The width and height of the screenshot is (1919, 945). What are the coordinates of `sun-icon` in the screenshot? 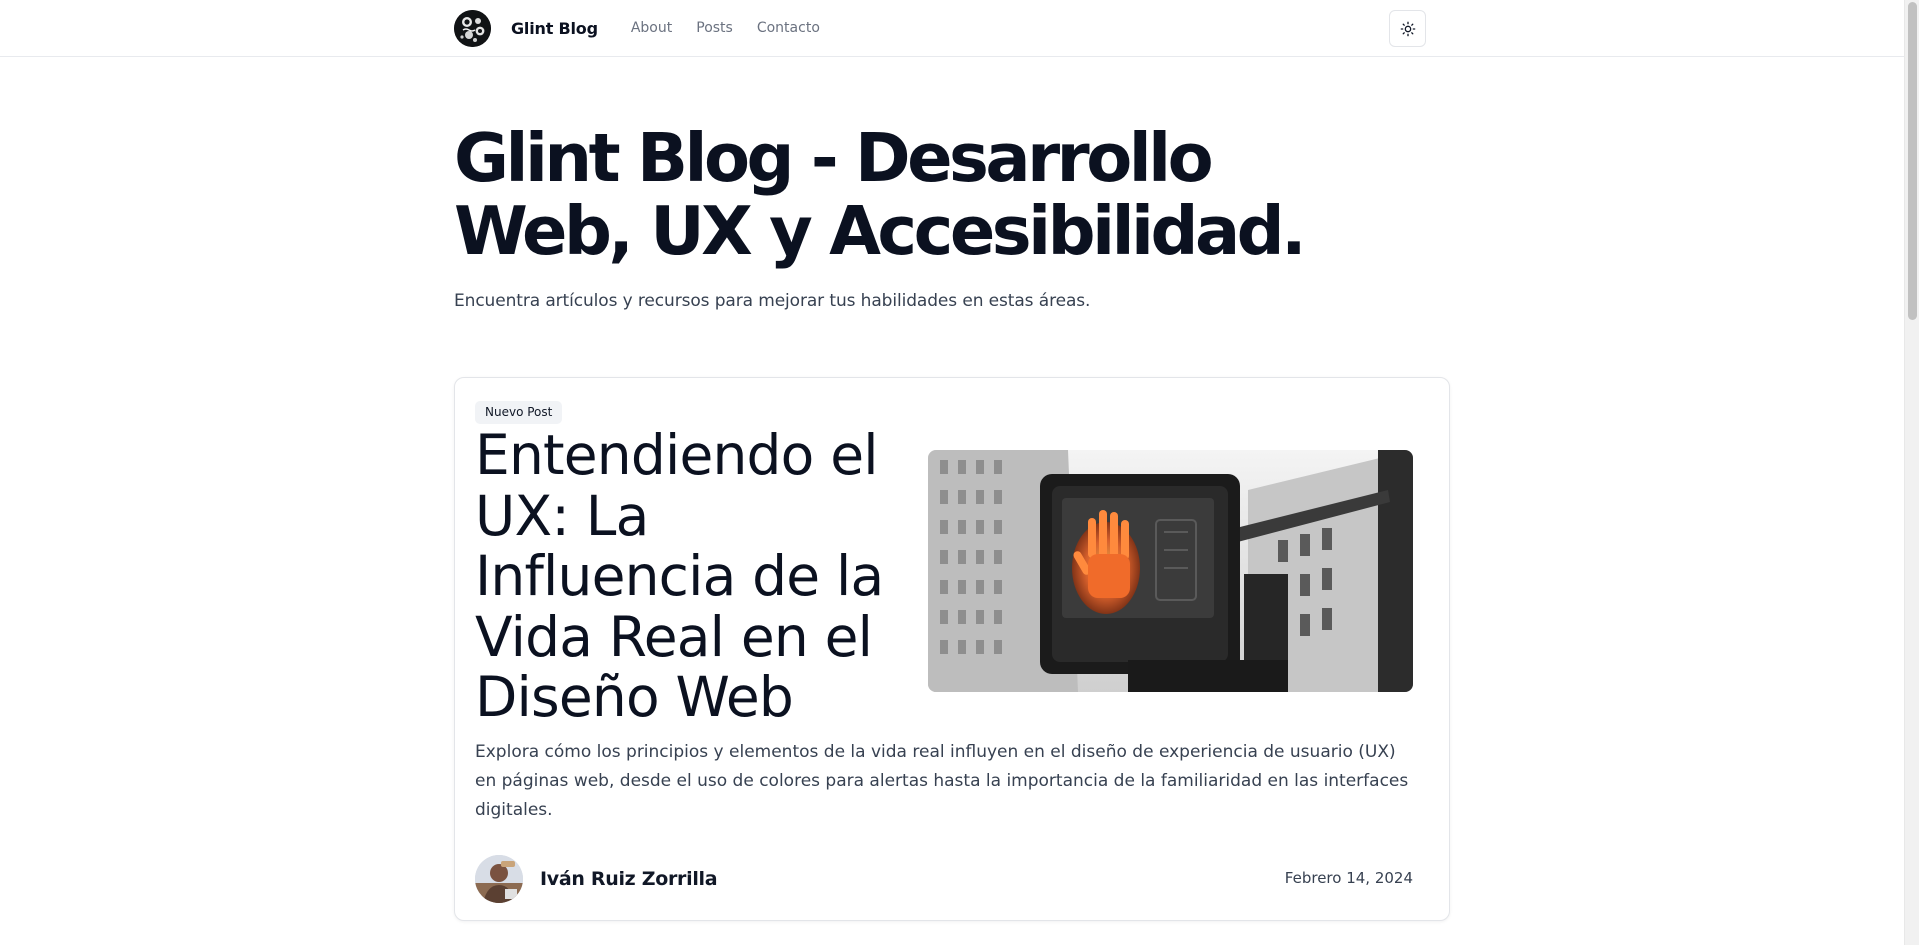 It's located at (1407, 28).